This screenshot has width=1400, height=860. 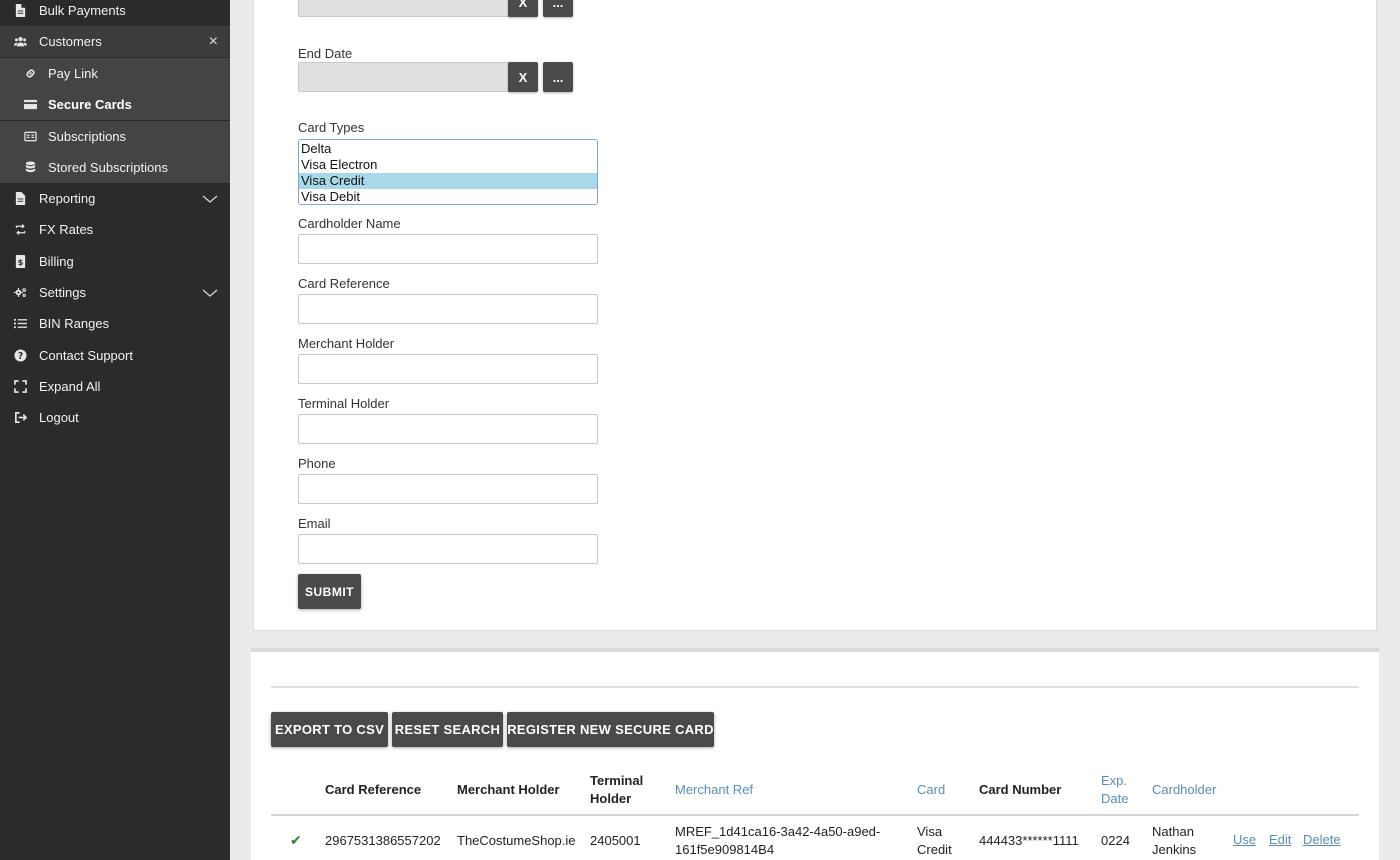 What do you see at coordinates (413, 77) in the screenshot?
I see `end-date-input` at bounding box center [413, 77].